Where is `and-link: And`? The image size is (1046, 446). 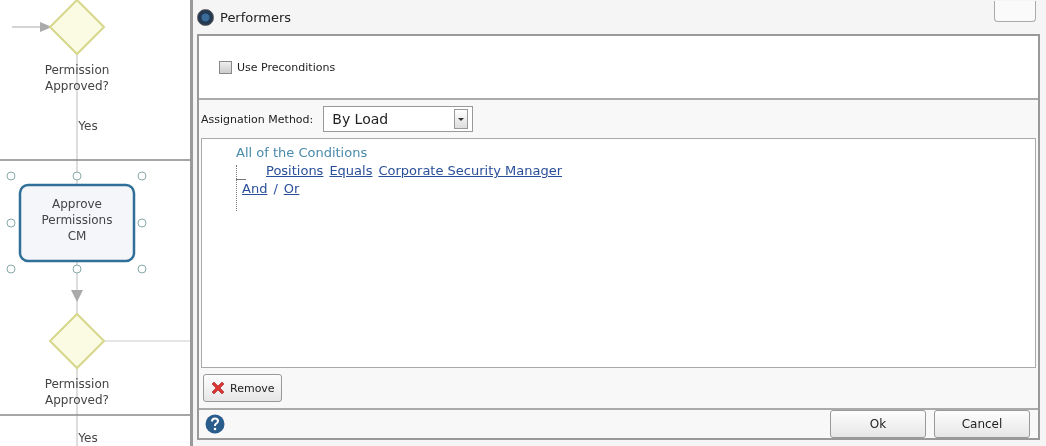
and-link: And is located at coordinates (255, 188).